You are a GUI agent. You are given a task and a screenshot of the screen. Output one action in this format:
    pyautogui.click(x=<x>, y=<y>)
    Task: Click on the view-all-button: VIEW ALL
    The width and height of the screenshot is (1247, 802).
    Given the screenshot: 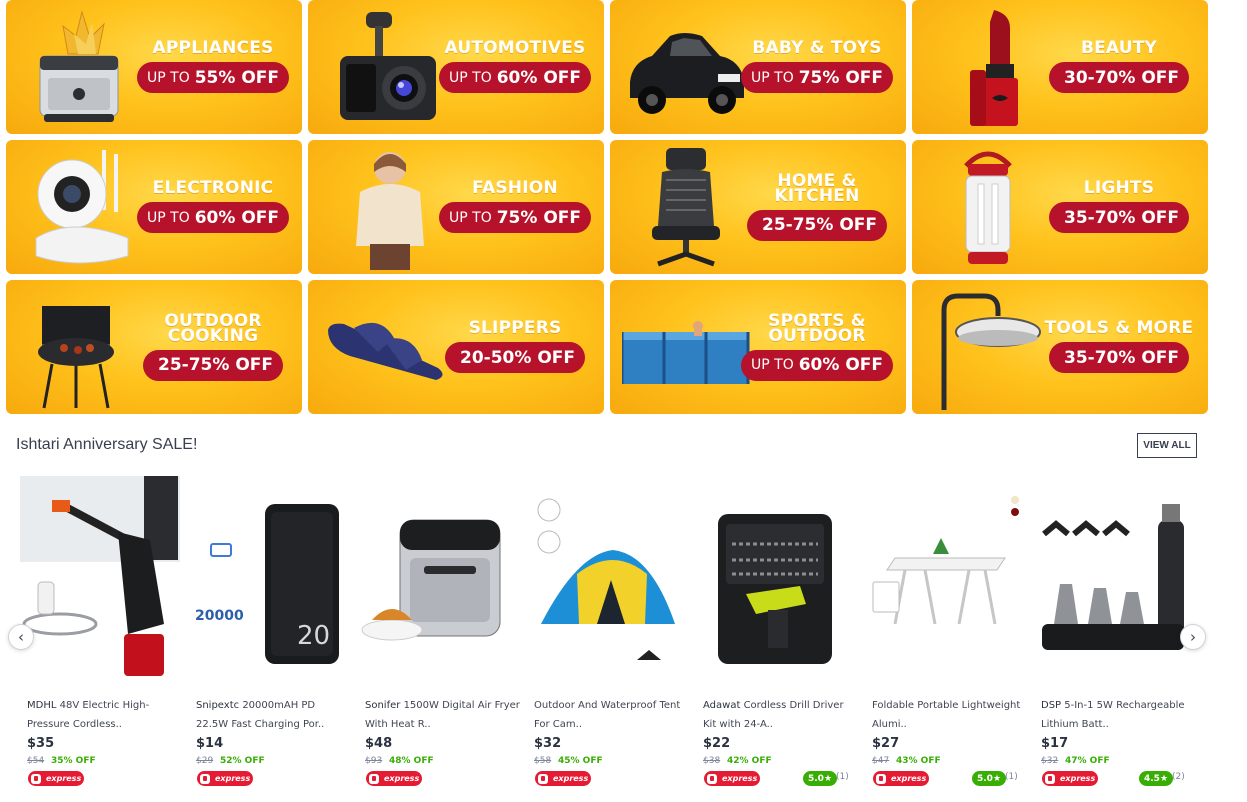 What is the action you would take?
    pyautogui.click(x=1167, y=445)
    